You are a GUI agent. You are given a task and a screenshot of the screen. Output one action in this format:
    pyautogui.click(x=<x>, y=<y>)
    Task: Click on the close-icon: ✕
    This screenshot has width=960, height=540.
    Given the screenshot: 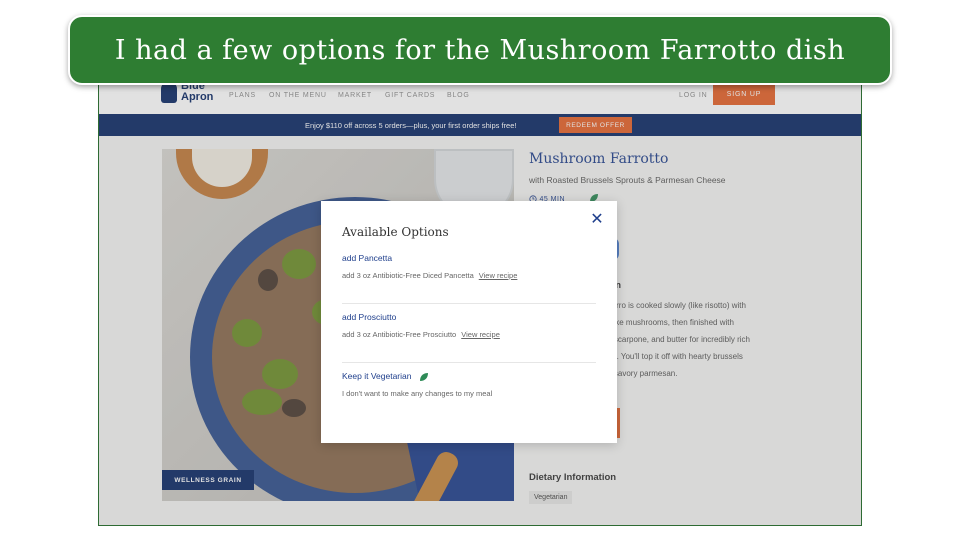 What is the action you would take?
    pyautogui.click(x=597, y=220)
    